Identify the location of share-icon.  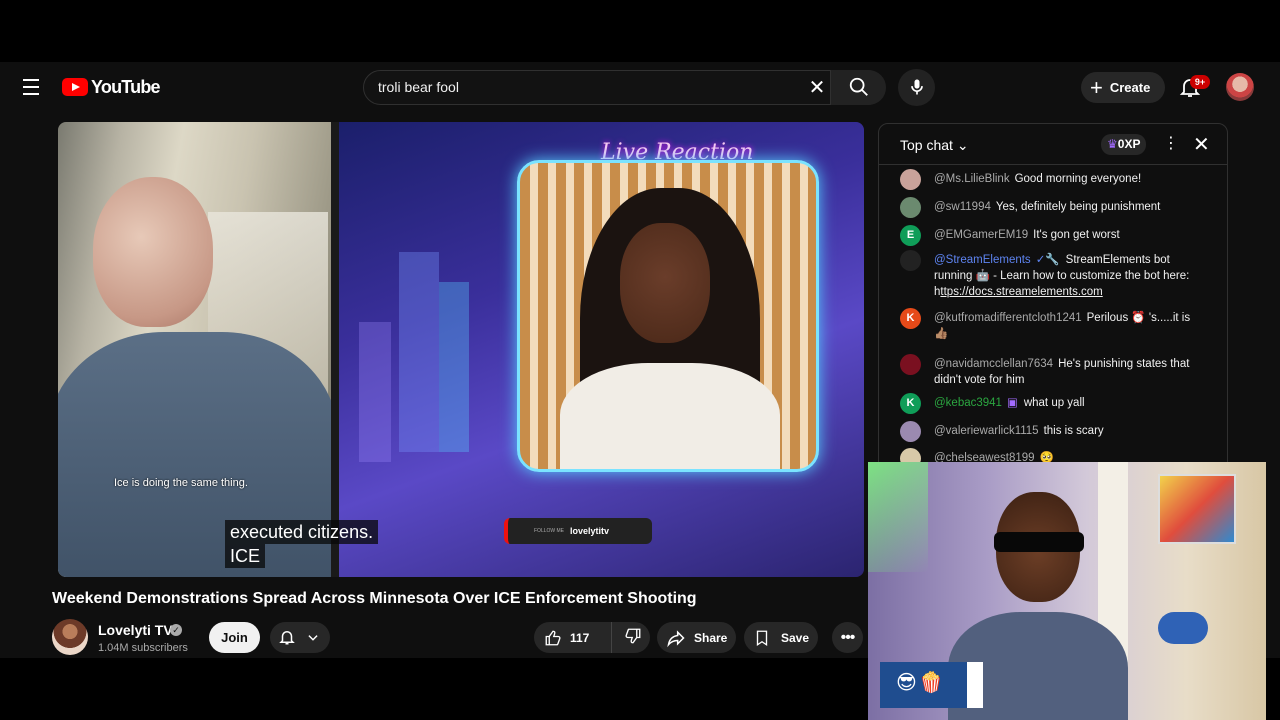
(676, 638).